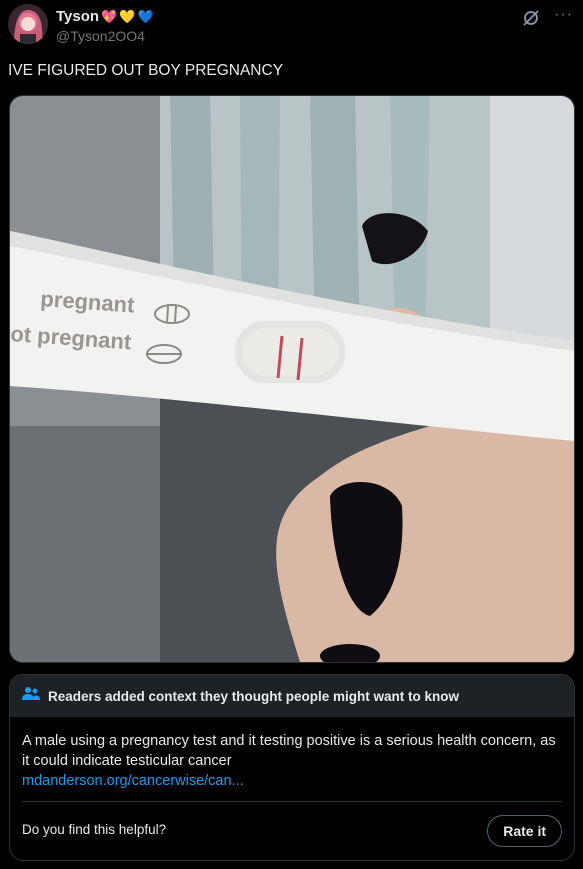 The width and height of the screenshot is (583, 869). What do you see at coordinates (292, 801) in the screenshot?
I see `note-divider` at bounding box center [292, 801].